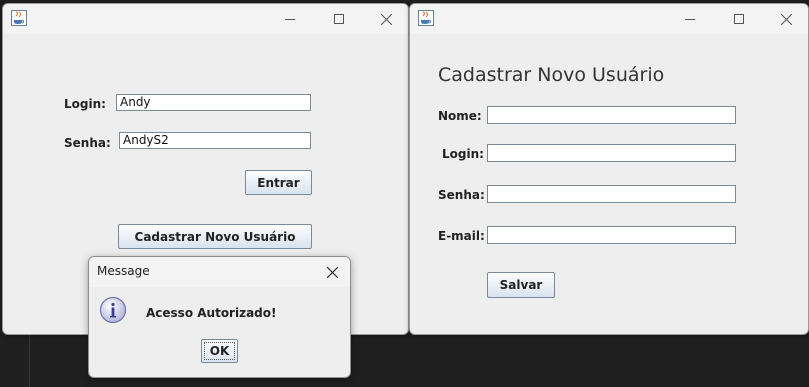 The height and width of the screenshot is (387, 809). Describe the element at coordinates (205, 19) in the screenshot. I see `login-window-titlebar` at that location.